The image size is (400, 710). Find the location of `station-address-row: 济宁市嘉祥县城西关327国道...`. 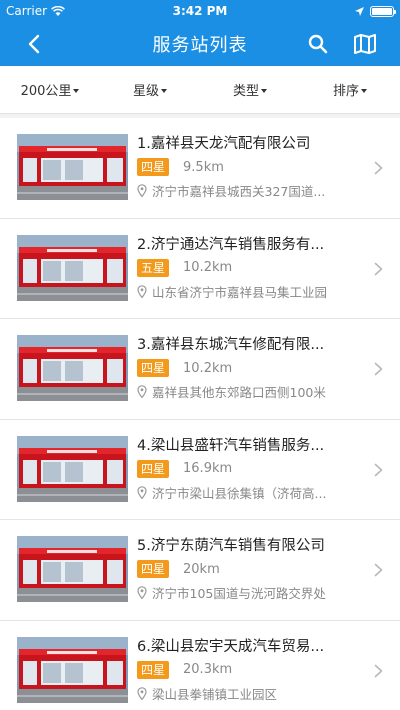

station-address-row: 济宁市嘉祥县城西关327国道... is located at coordinates (247, 190).